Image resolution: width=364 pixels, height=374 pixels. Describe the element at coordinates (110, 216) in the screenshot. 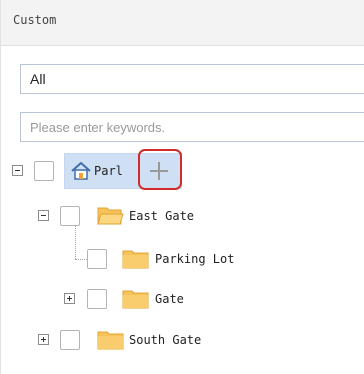

I see `folder-open-icon` at that location.